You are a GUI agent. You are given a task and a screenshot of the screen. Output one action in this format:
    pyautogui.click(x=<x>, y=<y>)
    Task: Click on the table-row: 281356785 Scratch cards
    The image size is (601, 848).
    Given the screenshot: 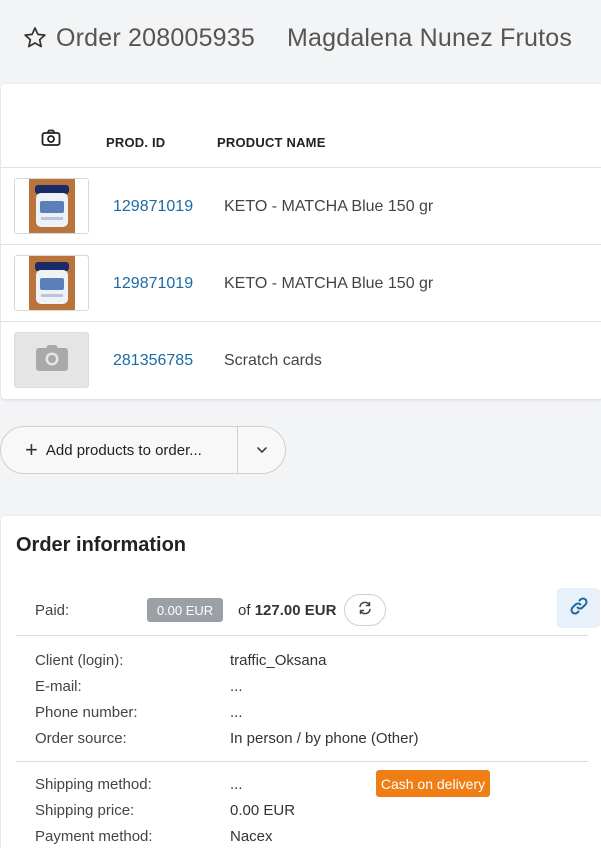 What is the action you would take?
    pyautogui.click(x=301, y=360)
    